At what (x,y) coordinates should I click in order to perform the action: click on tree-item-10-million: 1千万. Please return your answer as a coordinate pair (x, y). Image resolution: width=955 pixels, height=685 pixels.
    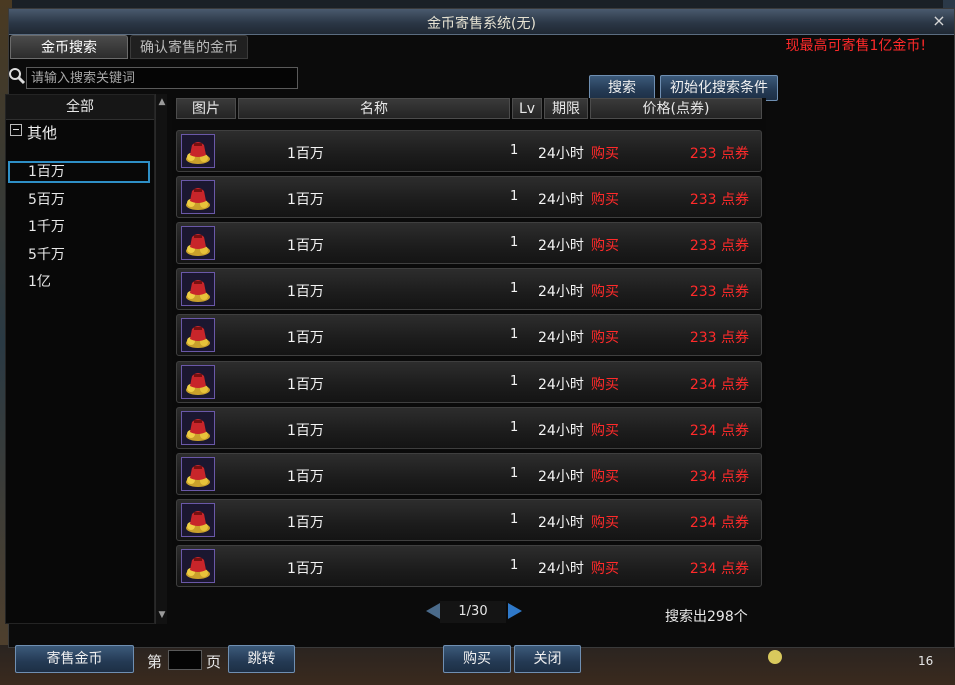
    Looking at the image, I should click on (79, 227).